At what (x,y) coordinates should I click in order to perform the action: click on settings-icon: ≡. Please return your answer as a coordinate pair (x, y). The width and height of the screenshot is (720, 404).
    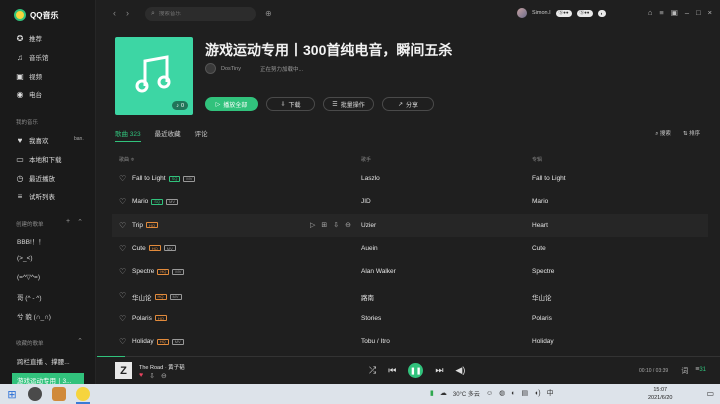
    Looking at the image, I should click on (661, 12).